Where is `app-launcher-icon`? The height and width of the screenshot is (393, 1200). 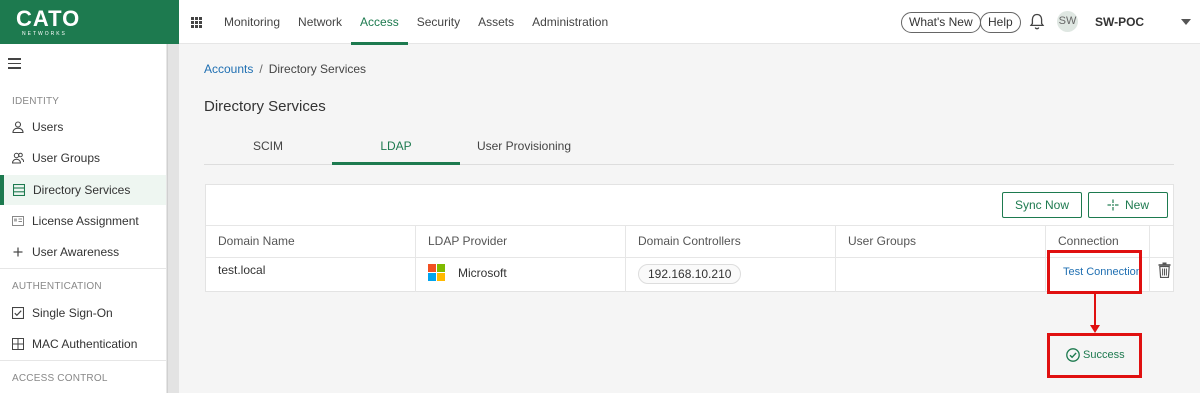
app-launcher-icon is located at coordinates (196, 22).